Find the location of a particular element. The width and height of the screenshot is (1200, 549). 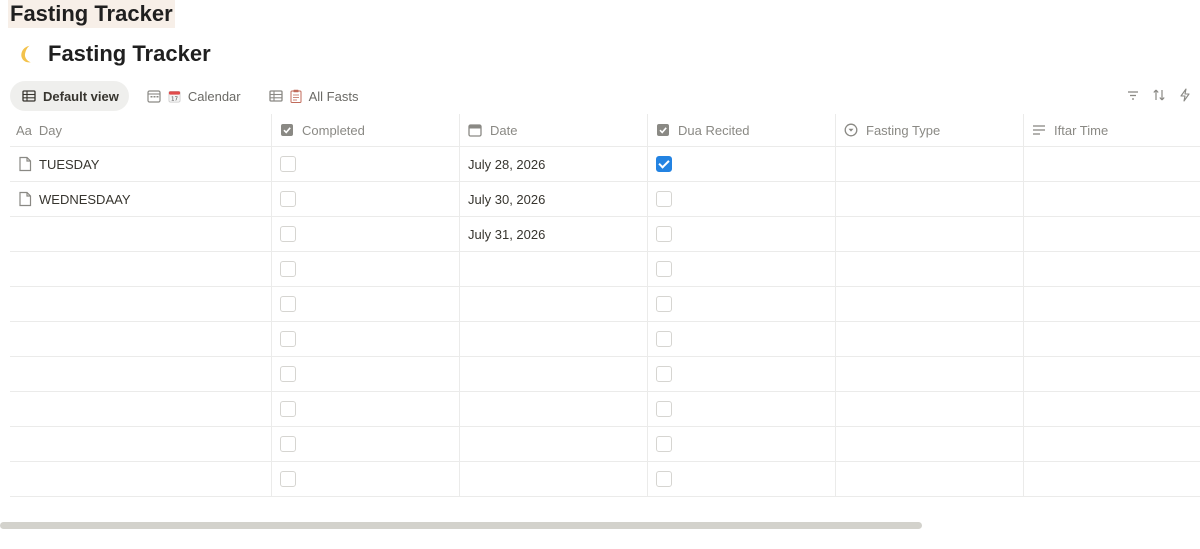

tab-default-view: Default view is located at coordinates (69, 96).